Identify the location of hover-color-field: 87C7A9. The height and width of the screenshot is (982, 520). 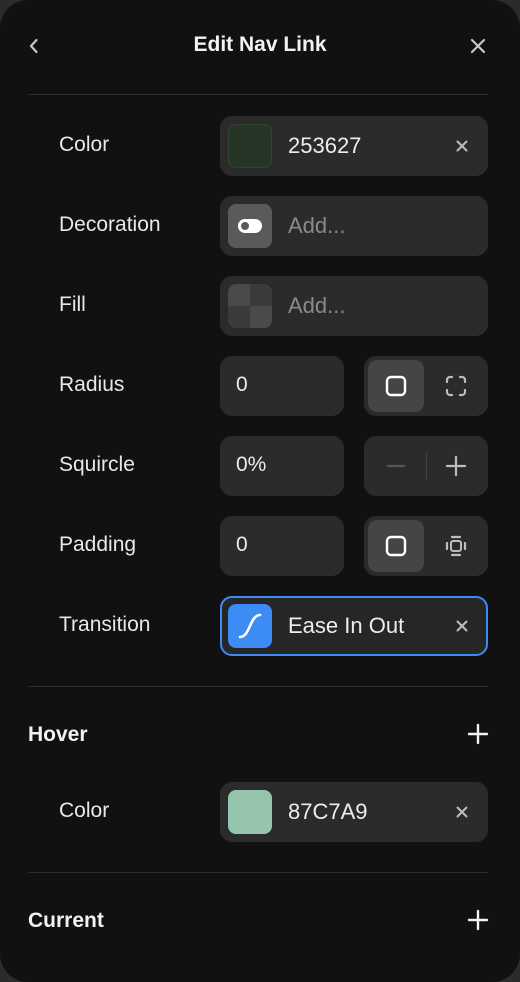
(354, 812).